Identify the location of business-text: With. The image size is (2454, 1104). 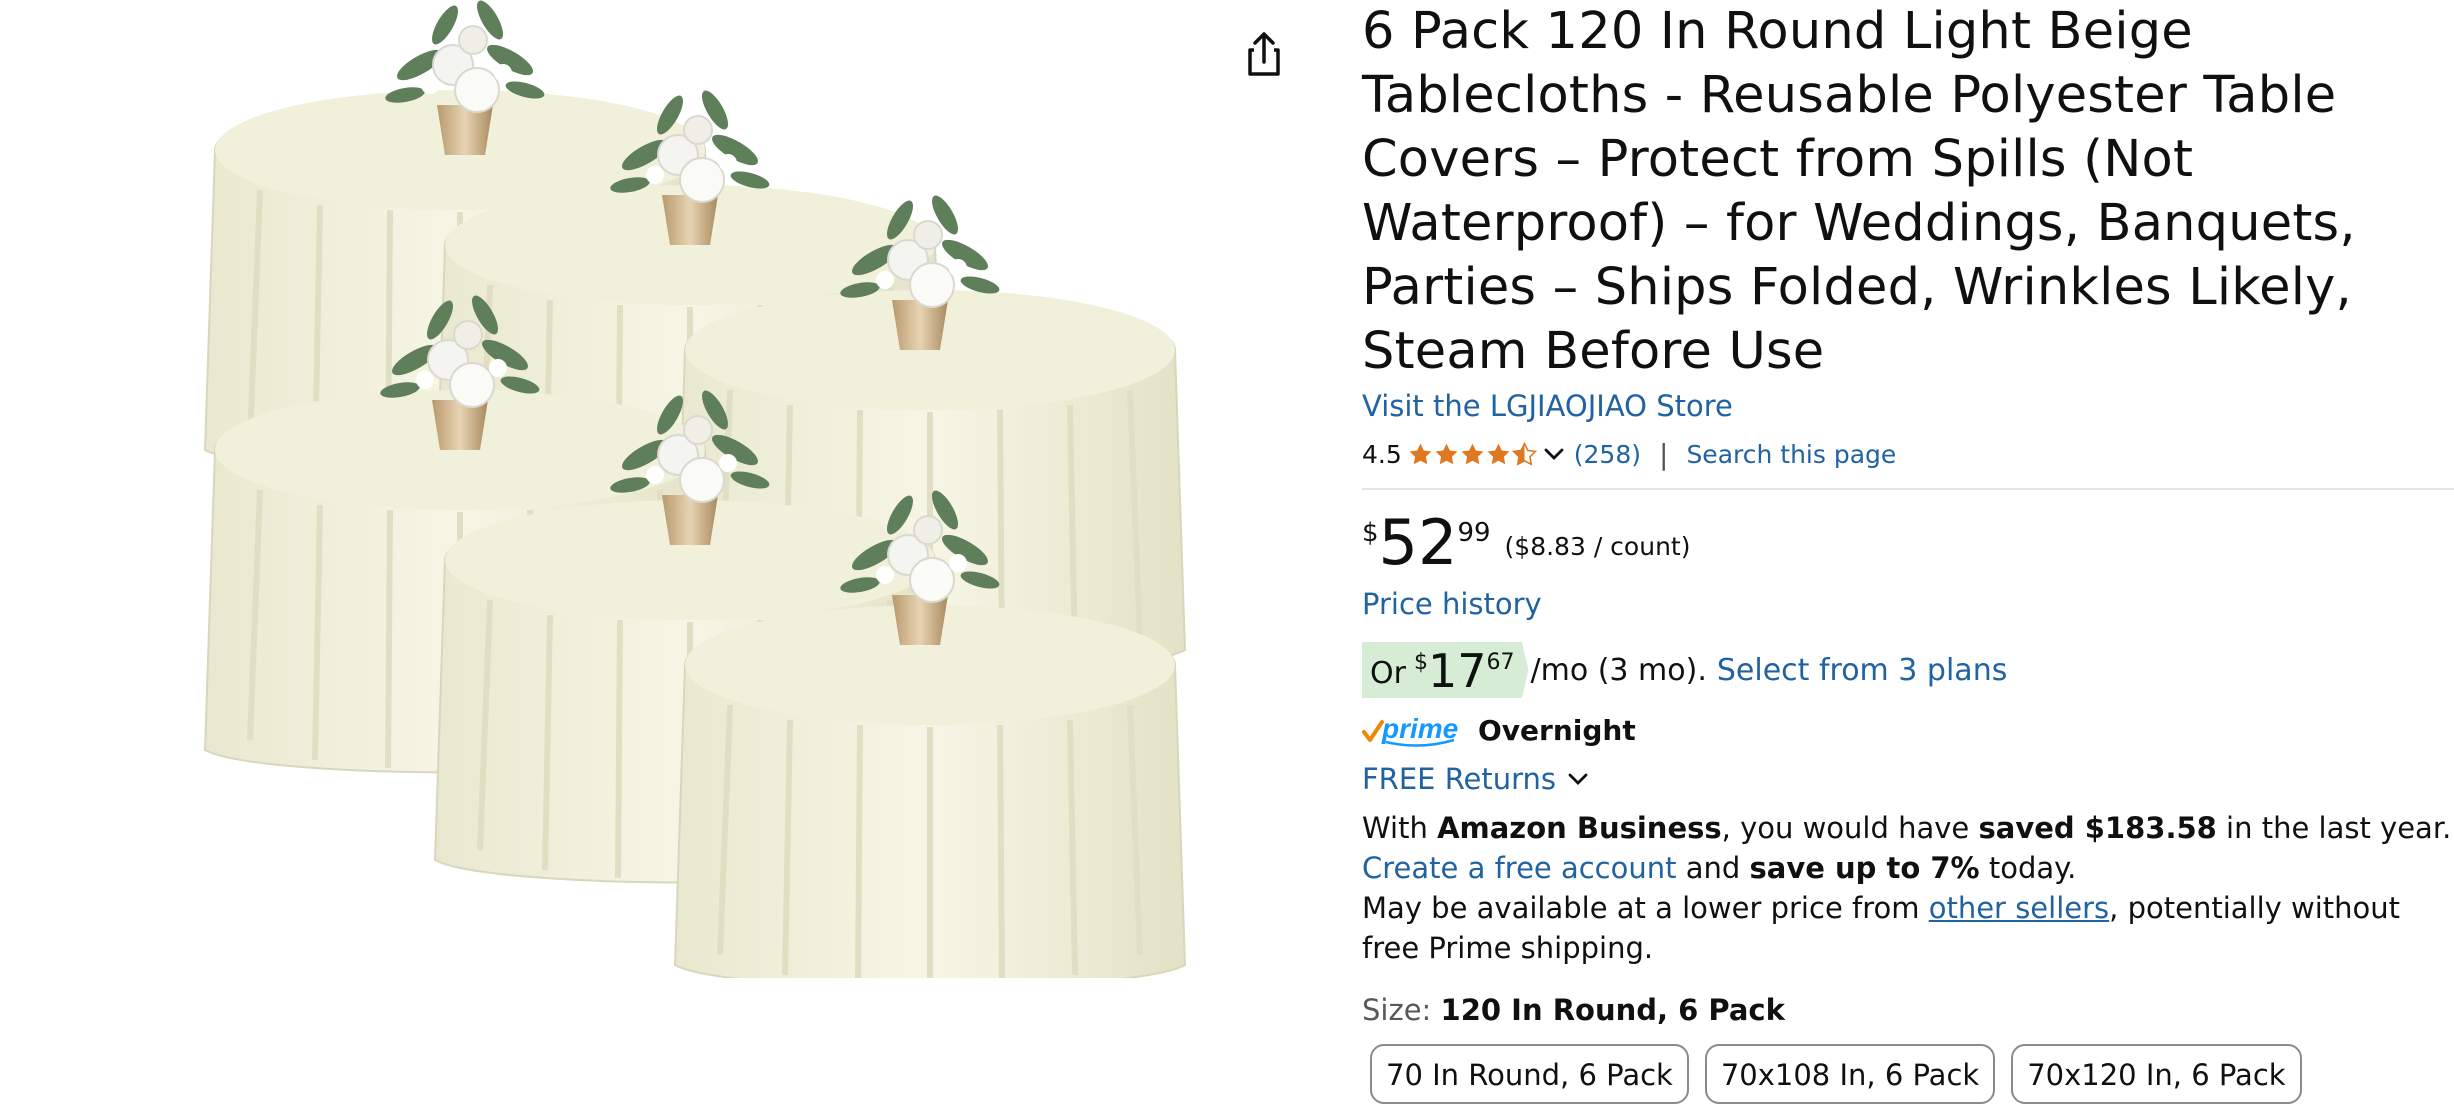
(1400, 828).